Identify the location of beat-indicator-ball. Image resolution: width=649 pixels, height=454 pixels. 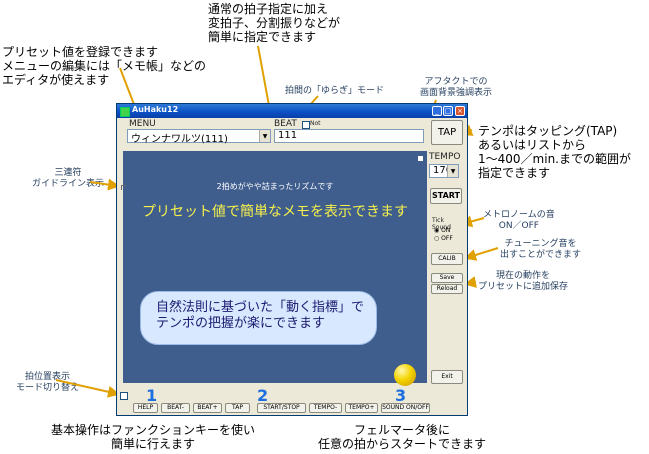
(405, 375).